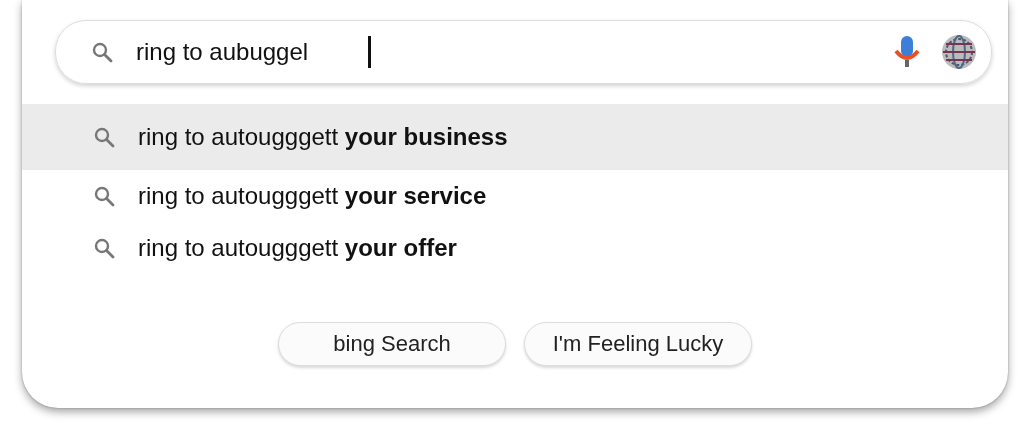 The width and height of the screenshot is (1024, 434). What do you see at coordinates (392, 344) in the screenshot?
I see `search-button: bing Search` at bounding box center [392, 344].